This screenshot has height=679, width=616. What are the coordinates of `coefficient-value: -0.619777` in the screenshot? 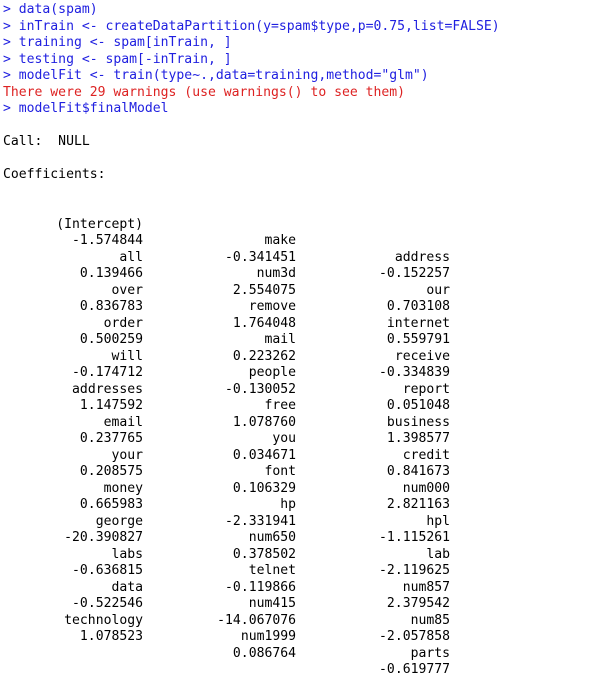 It's located at (414, 669).